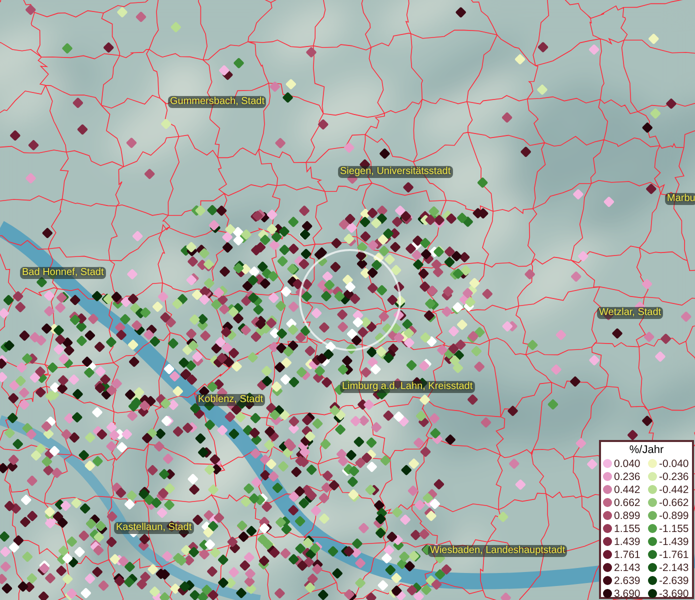  I want to click on legend-value: 0.040, so click(627, 464).